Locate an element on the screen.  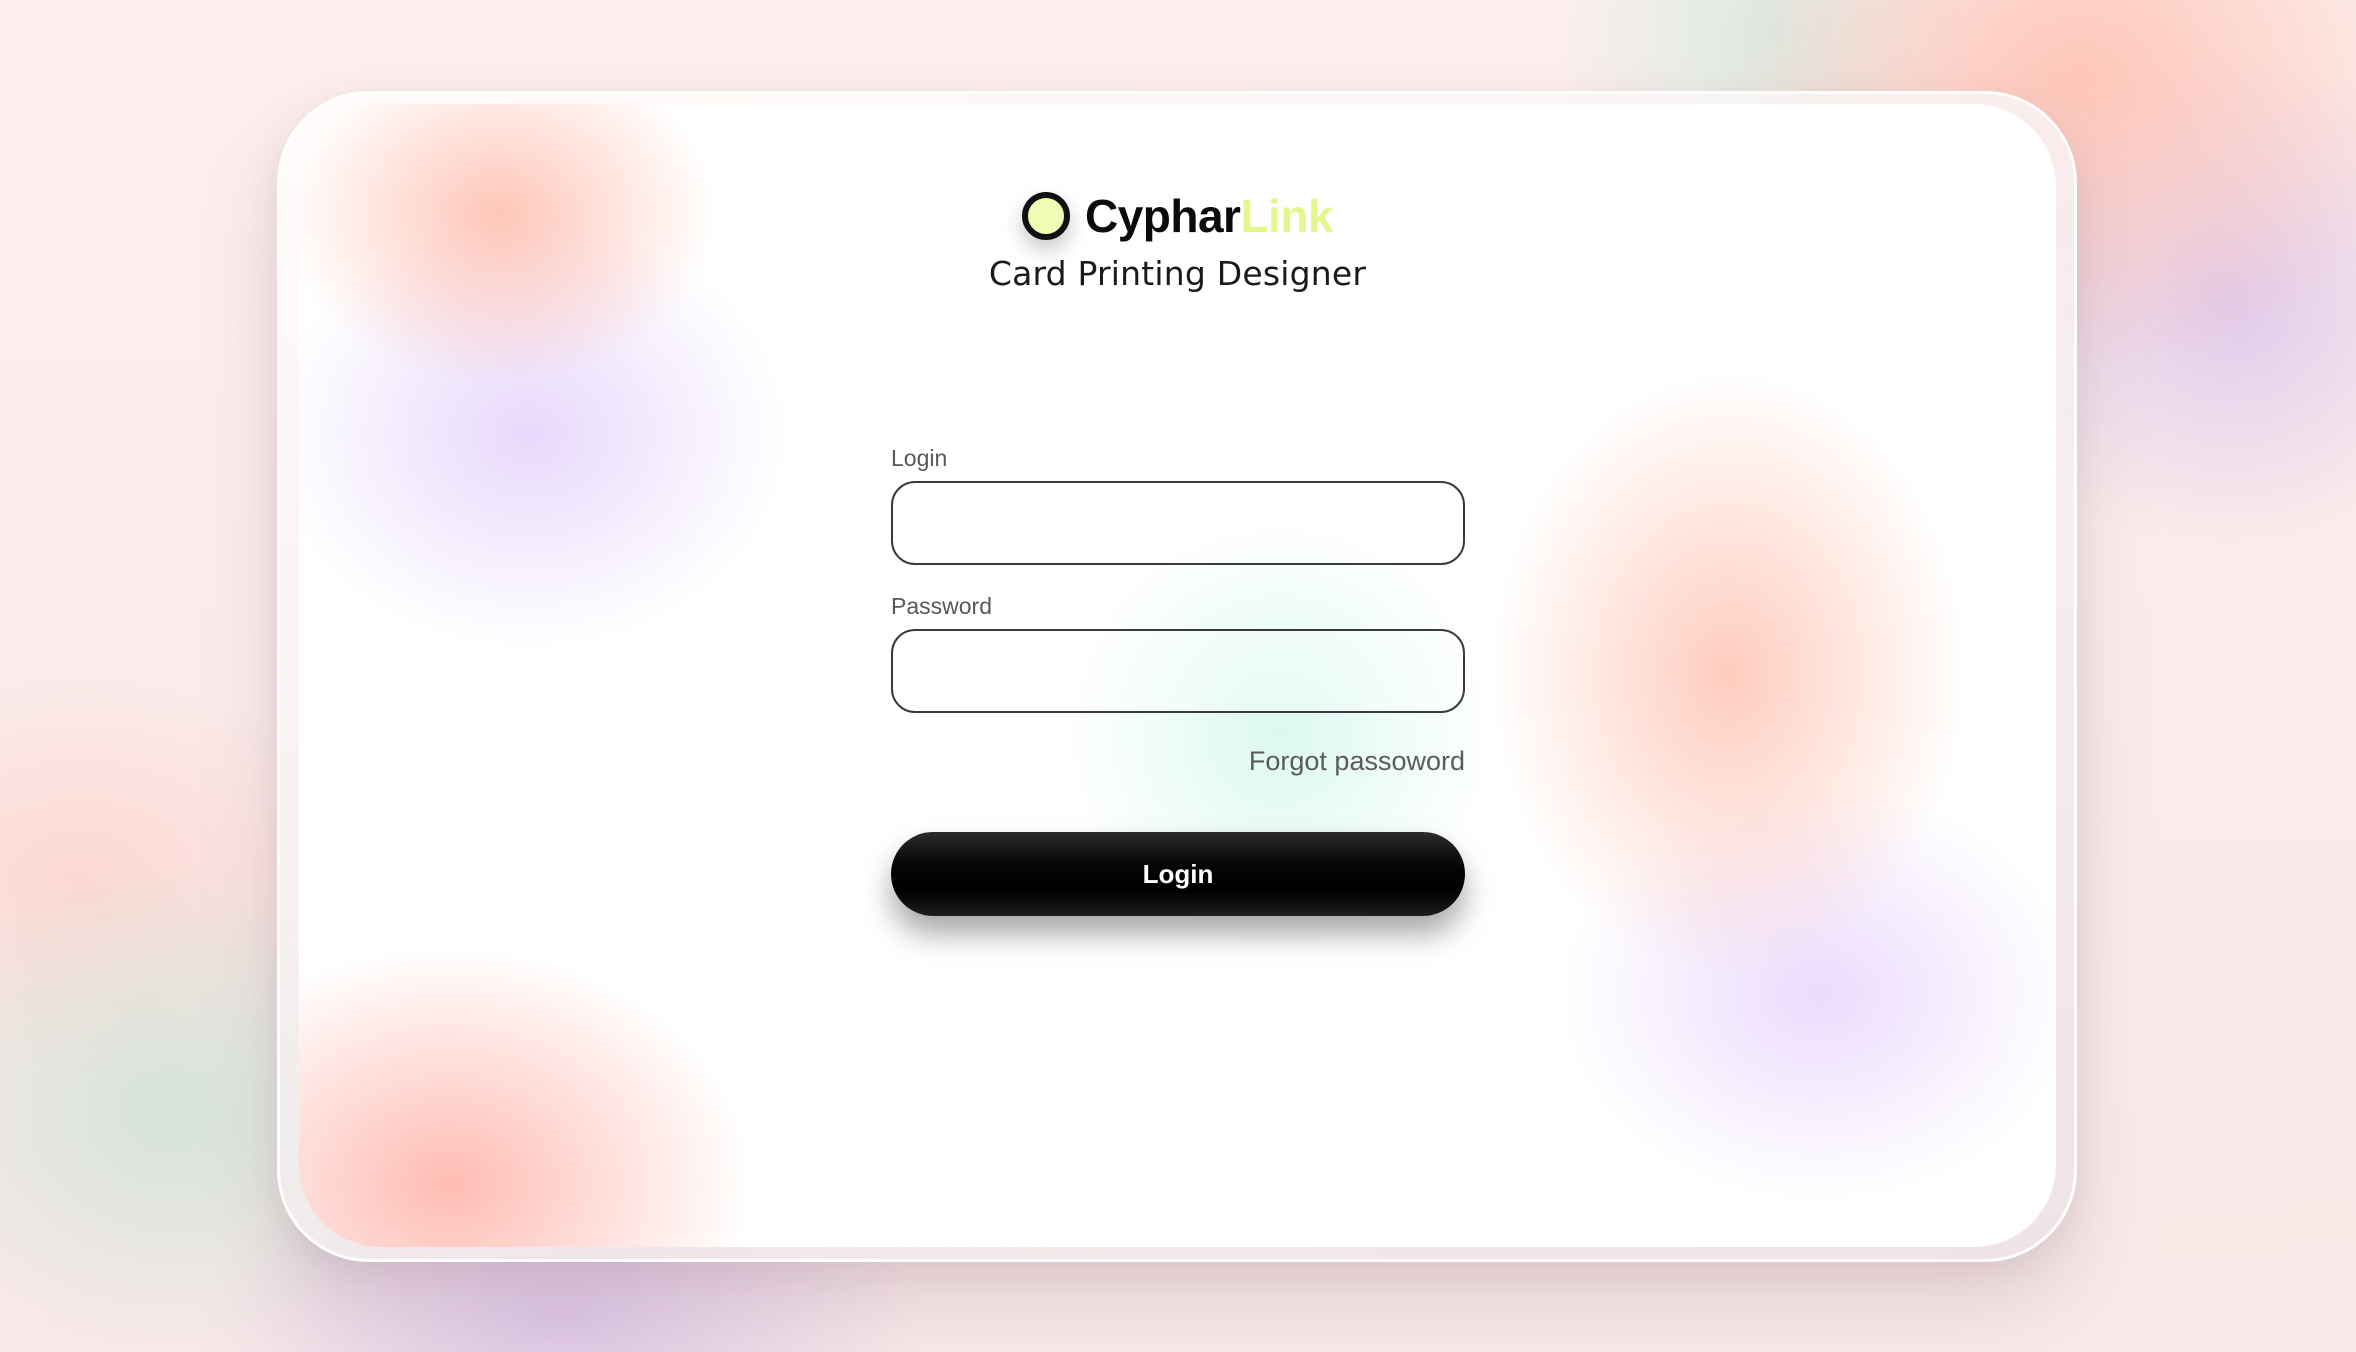
password-label: Password is located at coordinates (941, 606).